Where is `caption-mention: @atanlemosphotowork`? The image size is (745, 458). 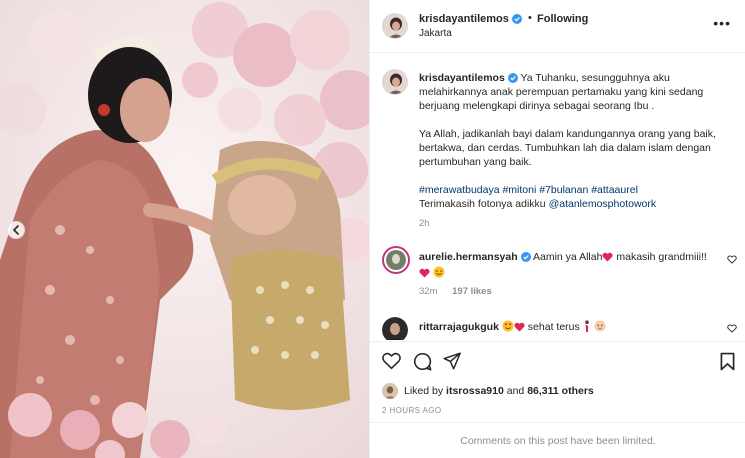
caption-mention: @atanlemosphotowork is located at coordinates (603, 204).